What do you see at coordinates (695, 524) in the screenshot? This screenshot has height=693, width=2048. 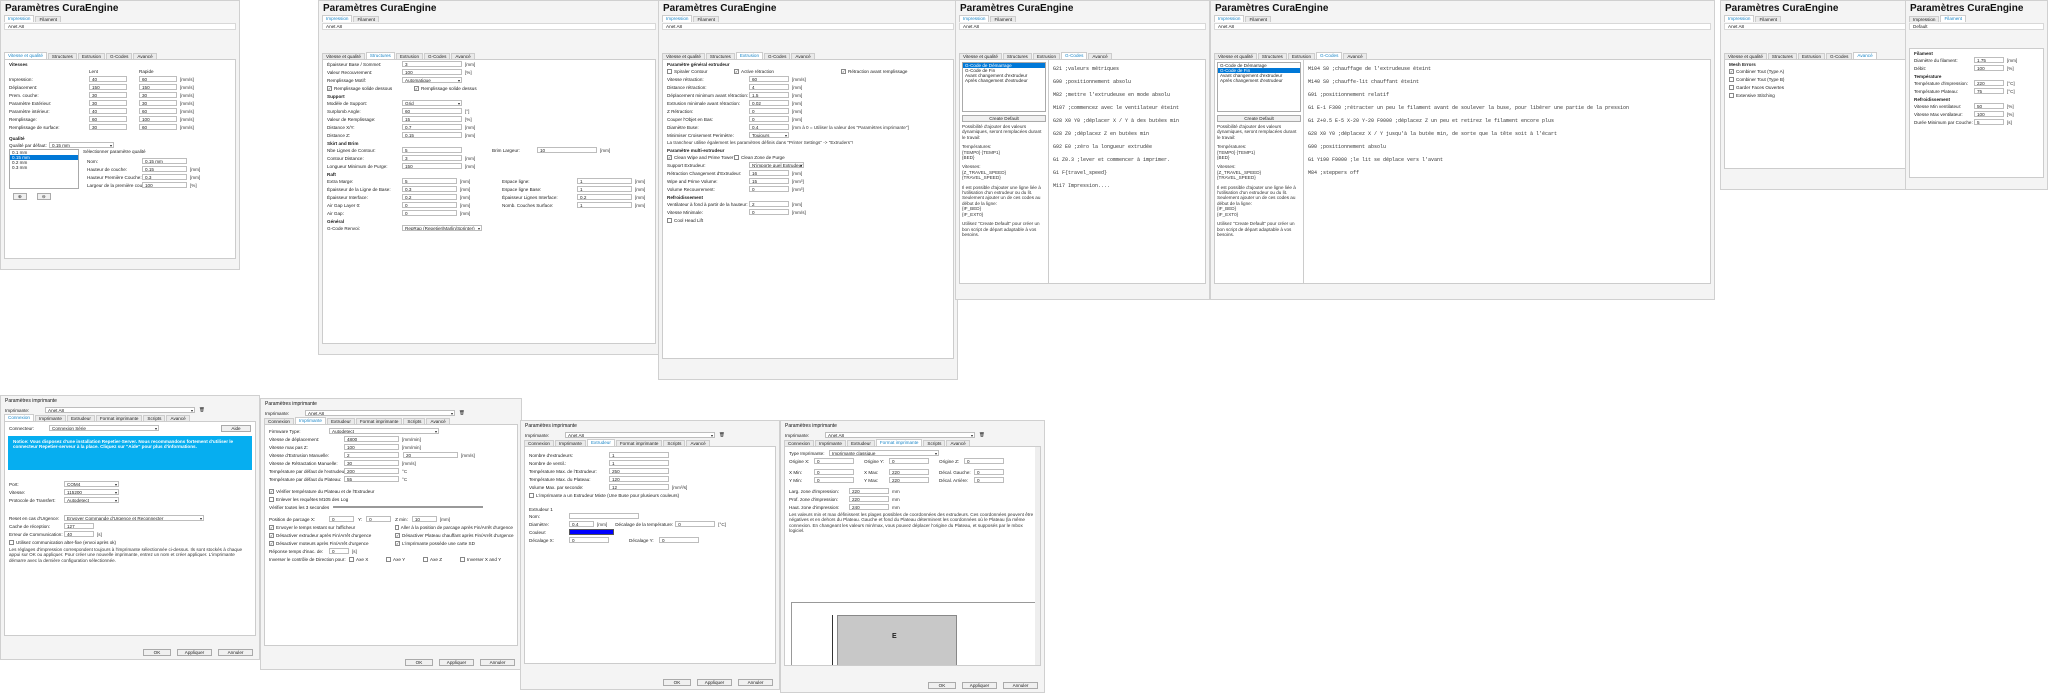 I see `temp-offset-input: 0` at bounding box center [695, 524].